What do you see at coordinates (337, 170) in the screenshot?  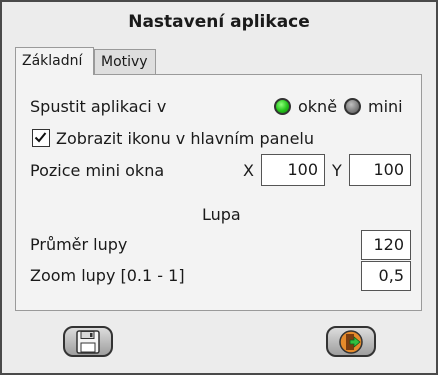 I see `y-label: Y` at bounding box center [337, 170].